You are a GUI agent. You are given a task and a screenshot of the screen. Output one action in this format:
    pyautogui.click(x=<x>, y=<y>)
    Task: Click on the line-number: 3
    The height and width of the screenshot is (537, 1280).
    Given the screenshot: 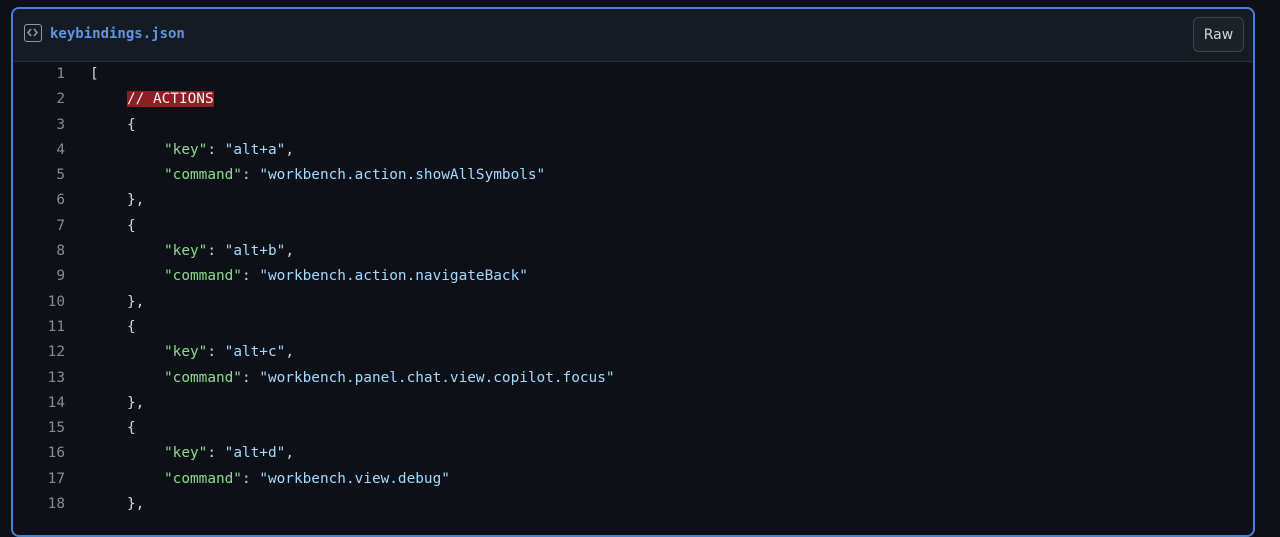 What is the action you would take?
    pyautogui.click(x=39, y=125)
    